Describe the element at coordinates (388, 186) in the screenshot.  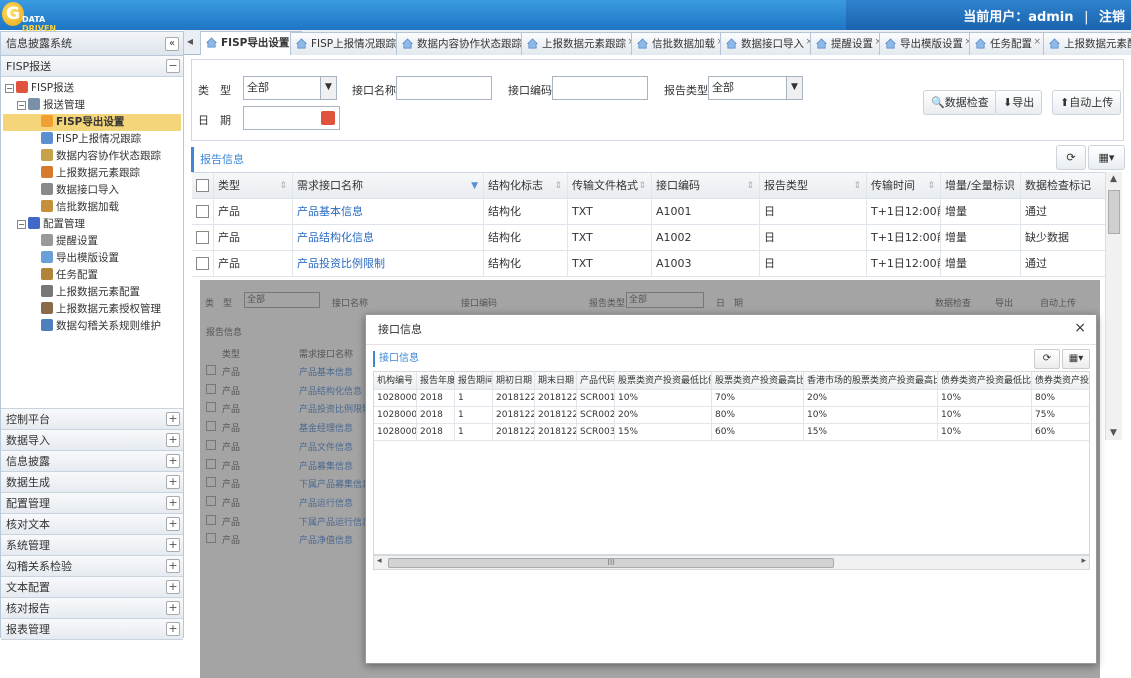
I see `column-header: 需求接口名称 ▼` at that location.